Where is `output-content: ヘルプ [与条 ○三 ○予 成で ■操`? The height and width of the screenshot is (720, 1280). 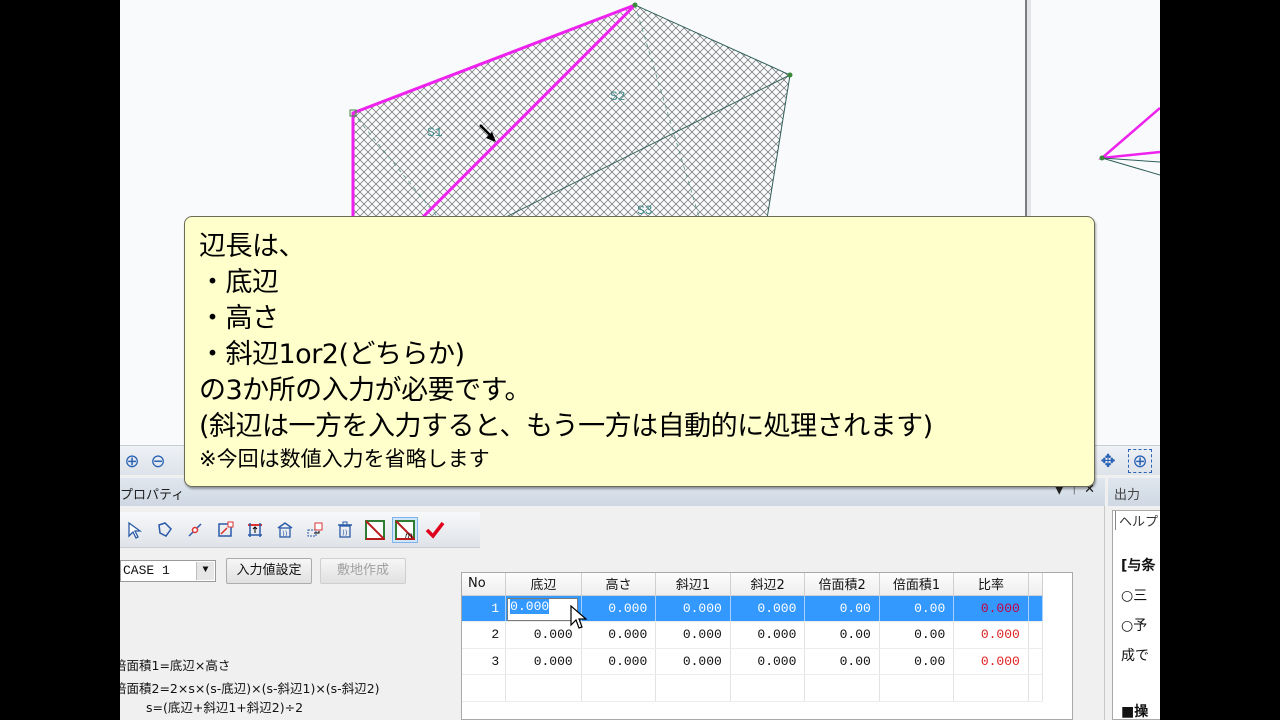 output-content: ヘルプ [与条 ○三 ○予 成で ■操 is located at coordinates (1136, 615).